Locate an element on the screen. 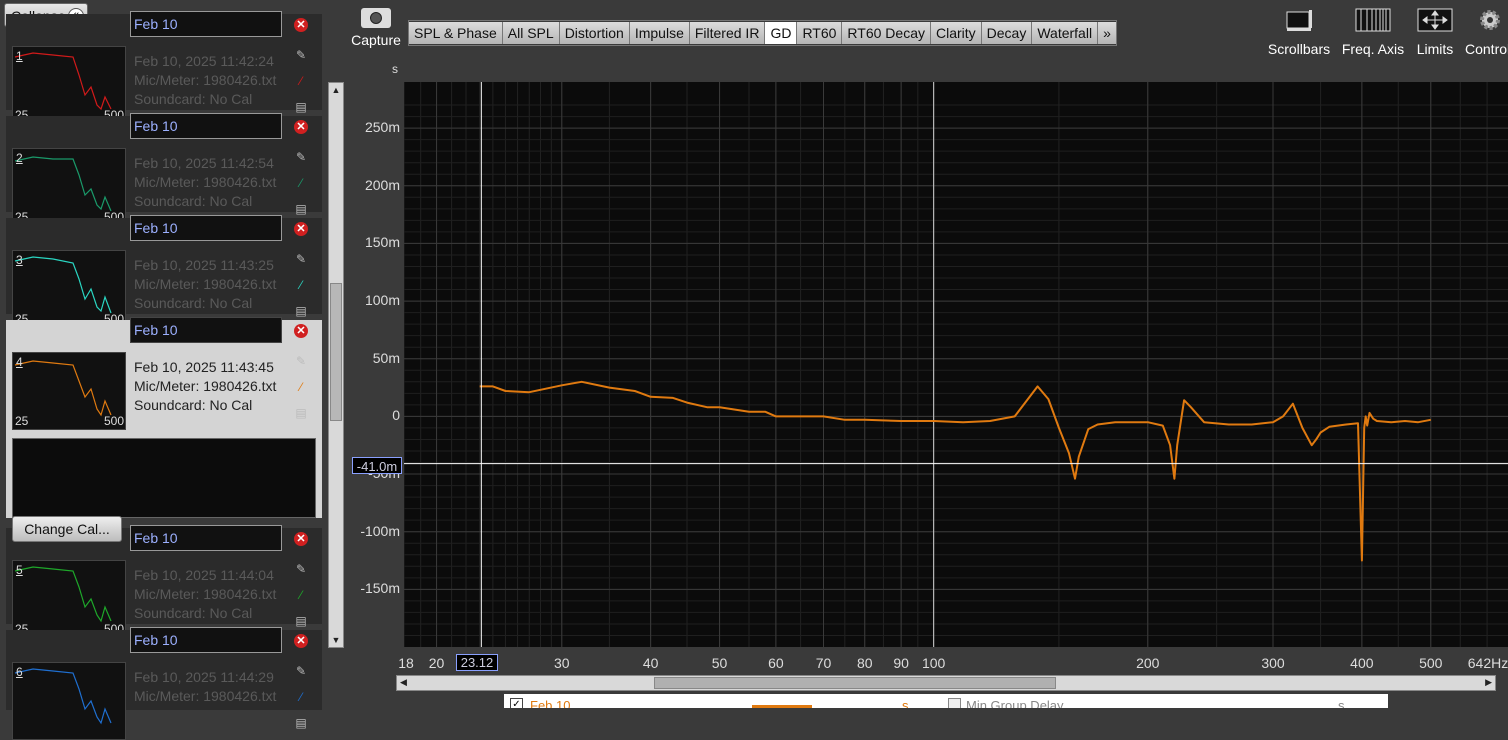 The height and width of the screenshot is (740, 1508). scroll-down-icon: ▼ is located at coordinates (336, 640).